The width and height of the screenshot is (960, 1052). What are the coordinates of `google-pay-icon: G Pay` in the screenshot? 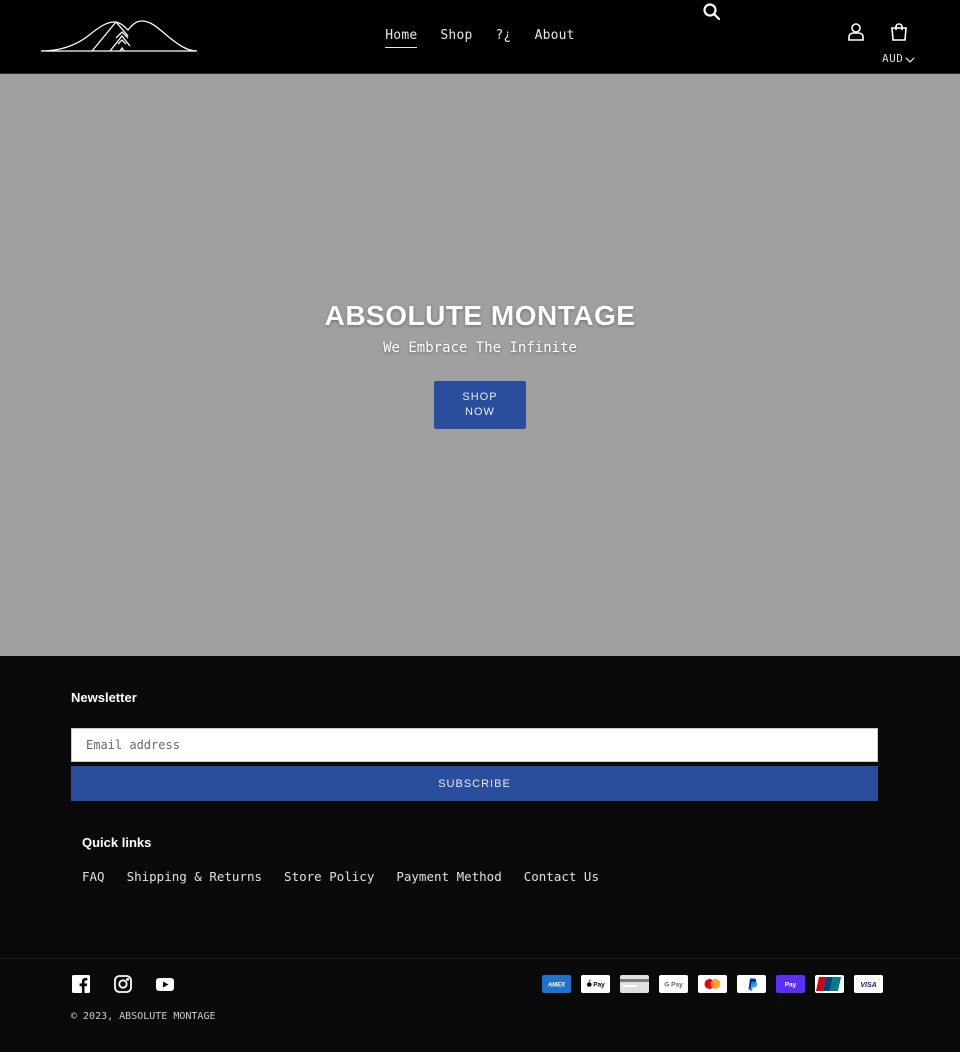 It's located at (673, 984).